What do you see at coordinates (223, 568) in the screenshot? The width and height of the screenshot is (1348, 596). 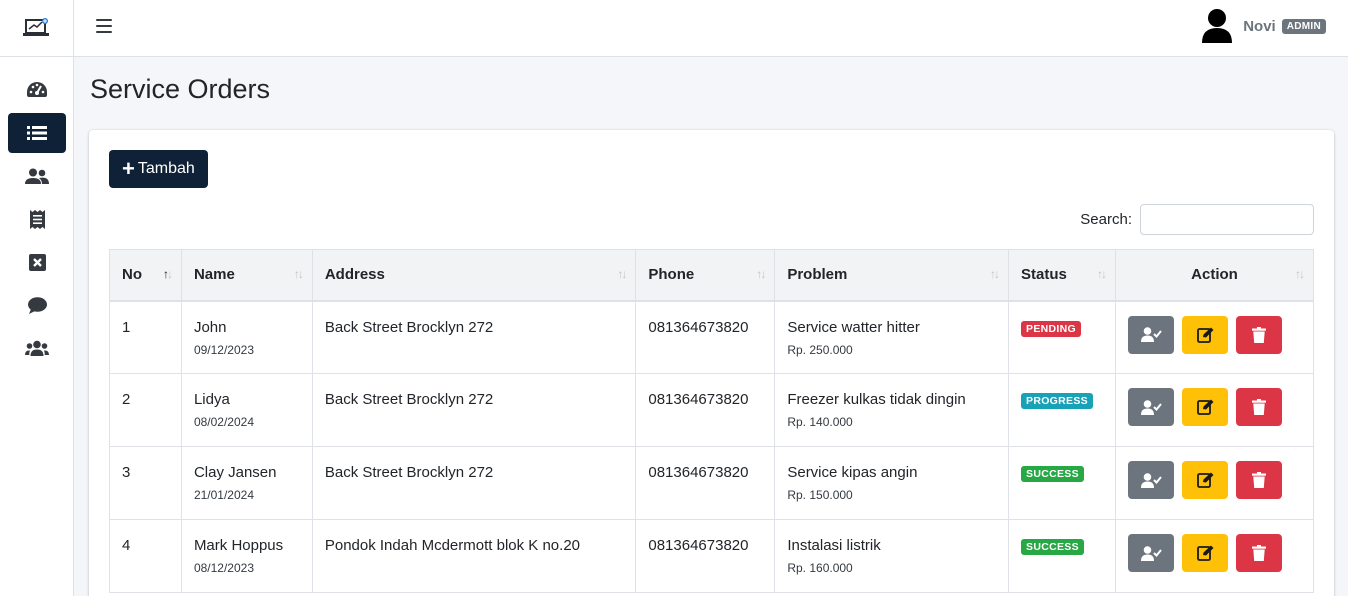 I see `order-date: 08/12/2023` at bounding box center [223, 568].